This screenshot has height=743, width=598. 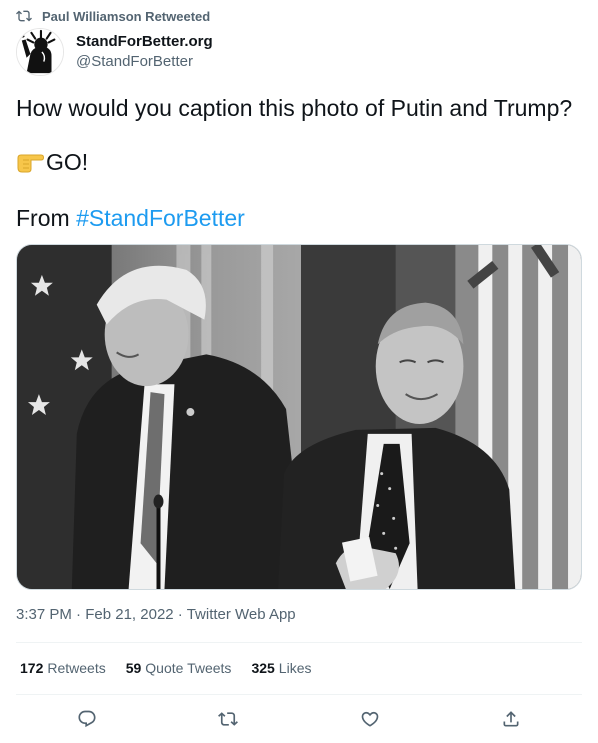 What do you see at coordinates (44, 614) in the screenshot?
I see `tweet-time: 3:37 PM` at bounding box center [44, 614].